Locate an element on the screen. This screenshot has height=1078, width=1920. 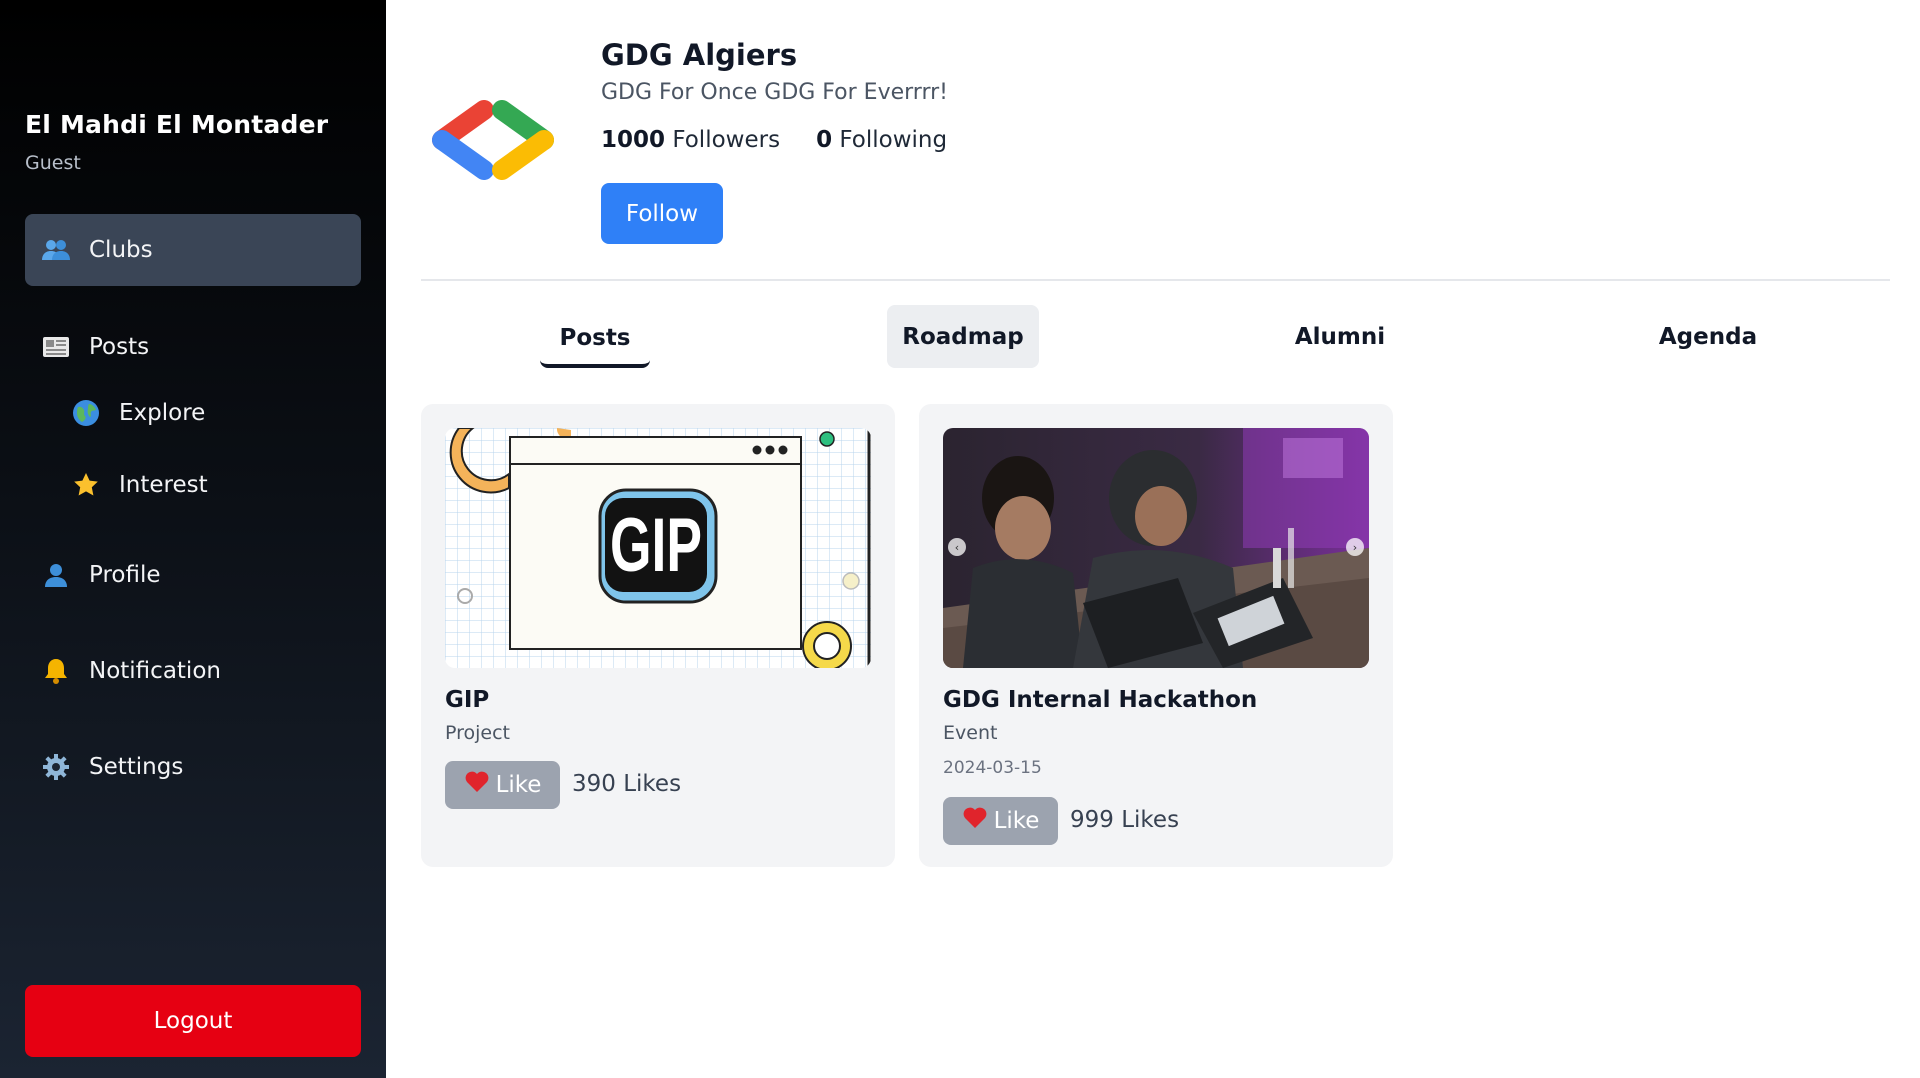
tab-posts: Posts is located at coordinates (595, 340).